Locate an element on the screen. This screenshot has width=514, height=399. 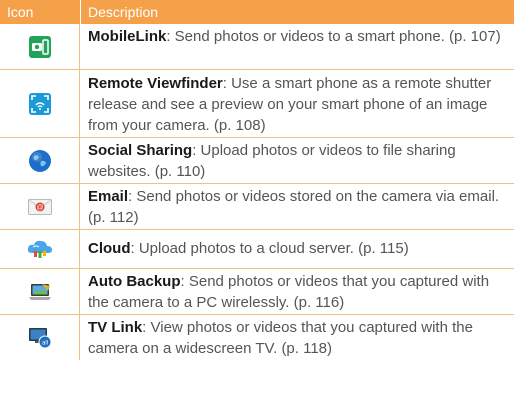
icon-cell: all is located at coordinates (40, 337).